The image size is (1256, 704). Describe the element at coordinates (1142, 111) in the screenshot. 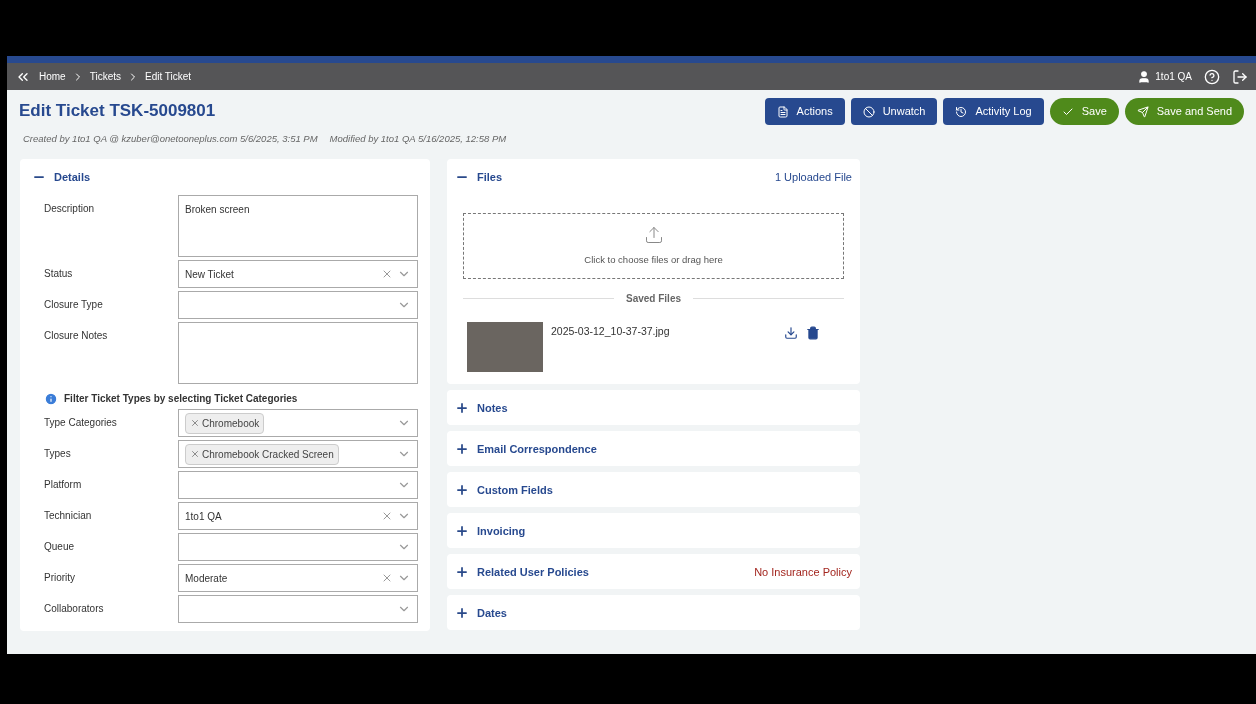

I see `send-icon` at that location.